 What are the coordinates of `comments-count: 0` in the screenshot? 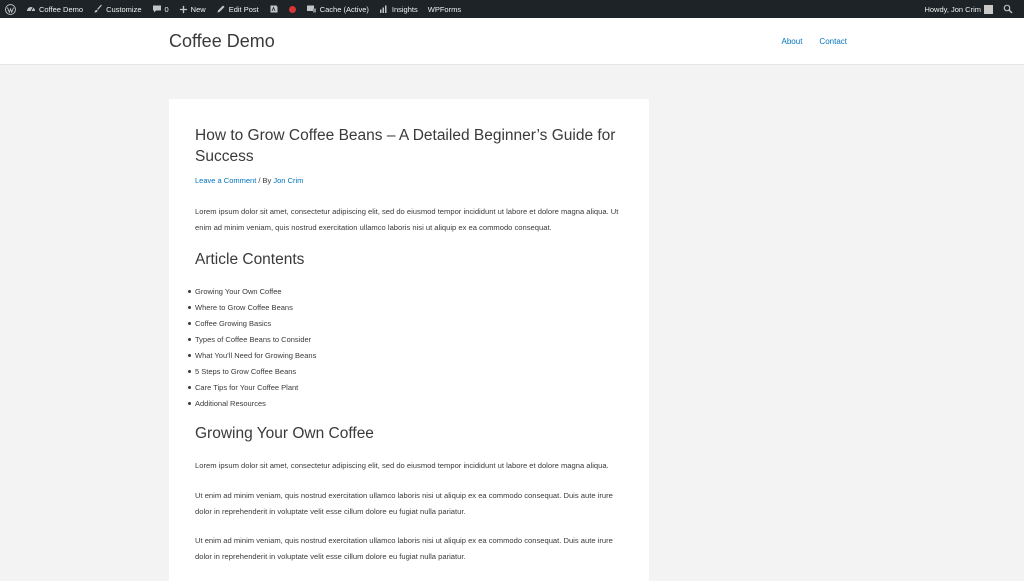 It's located at (166, 9).